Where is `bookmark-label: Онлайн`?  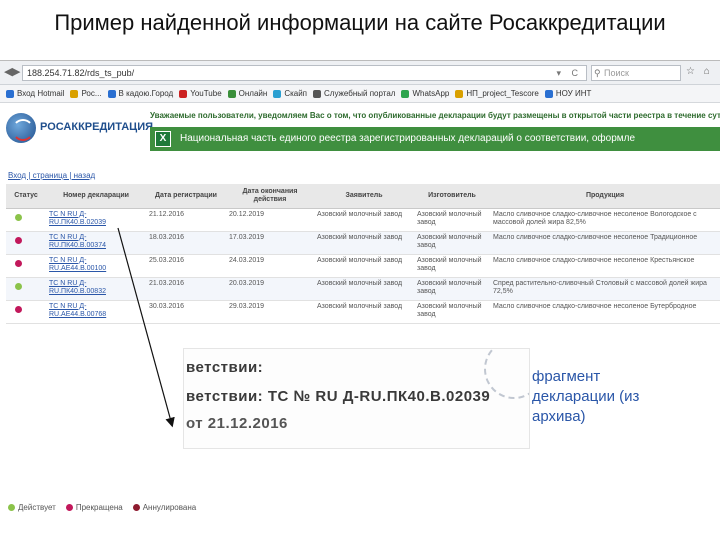 bookmark-label: Онлайн is located at coordinates (253, 93).